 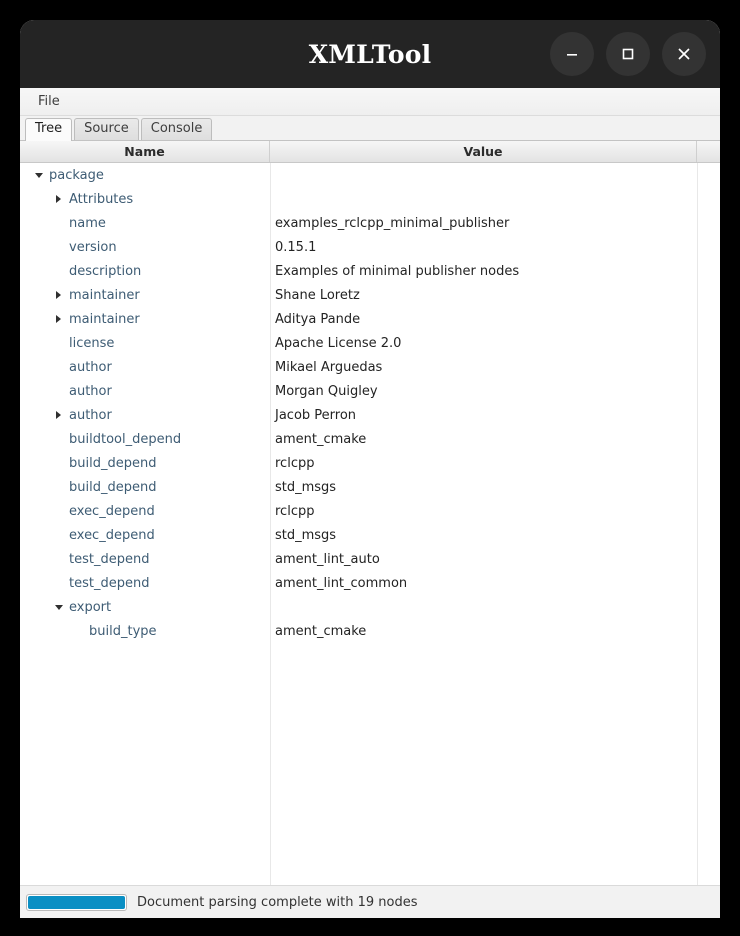 What do you see at coordinates (109, 583) in the screenshot?
I see `tree-node-label: test_depend` at bounding box center [109, 583].